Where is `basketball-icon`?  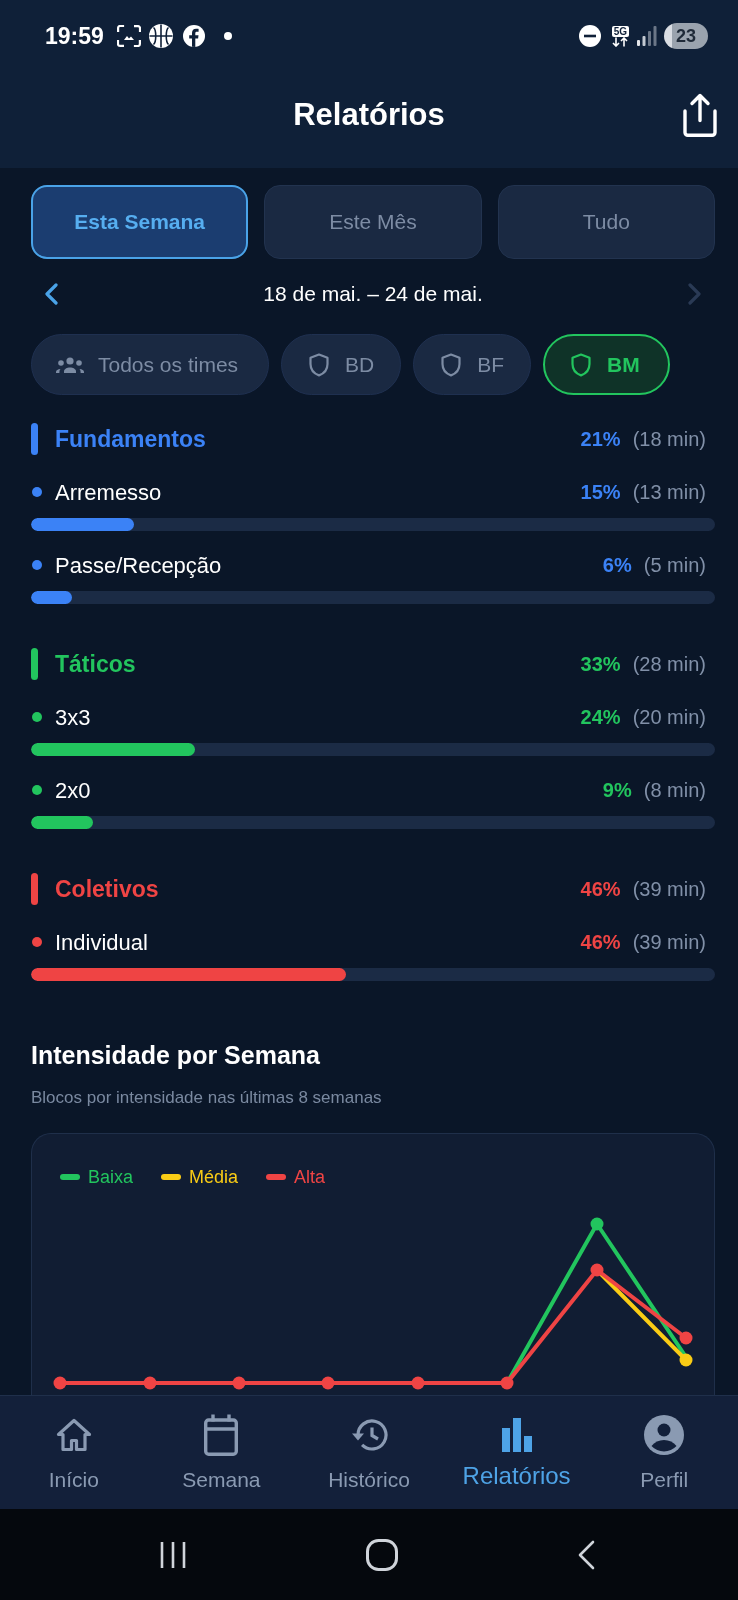 basketball-icon is located at coordinates (160, 36).